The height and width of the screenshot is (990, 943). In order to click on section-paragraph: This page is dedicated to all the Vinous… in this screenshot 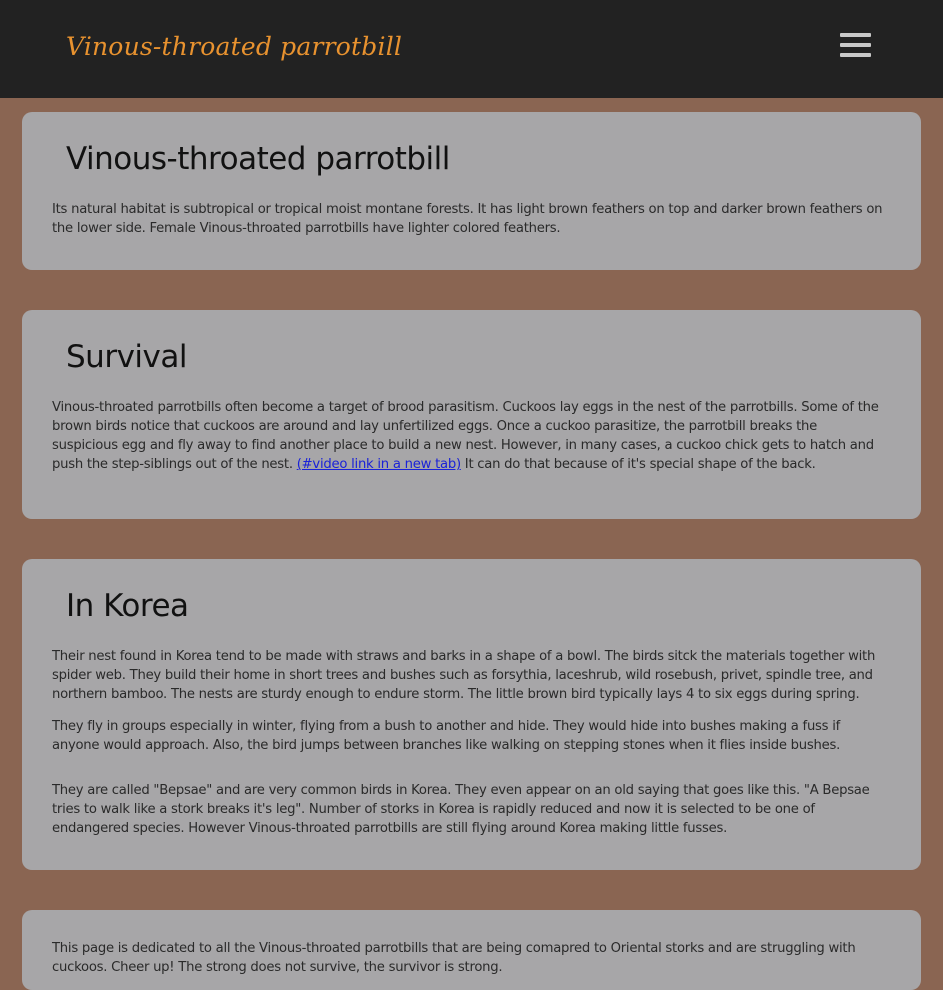, I will do `click(454, 958)`.